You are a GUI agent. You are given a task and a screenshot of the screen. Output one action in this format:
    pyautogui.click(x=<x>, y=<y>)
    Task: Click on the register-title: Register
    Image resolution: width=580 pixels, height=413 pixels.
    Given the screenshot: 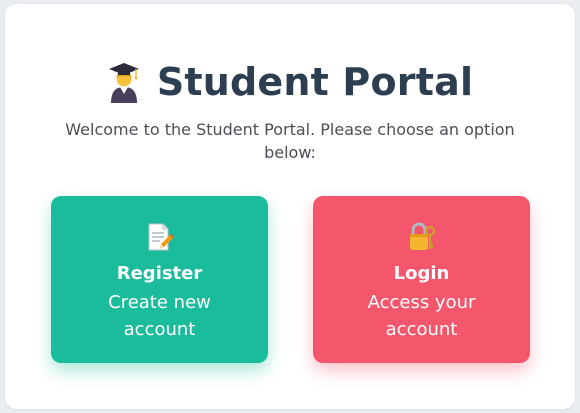 What is the action you would take?
    pyautogui.click(x=159, y=273)
    